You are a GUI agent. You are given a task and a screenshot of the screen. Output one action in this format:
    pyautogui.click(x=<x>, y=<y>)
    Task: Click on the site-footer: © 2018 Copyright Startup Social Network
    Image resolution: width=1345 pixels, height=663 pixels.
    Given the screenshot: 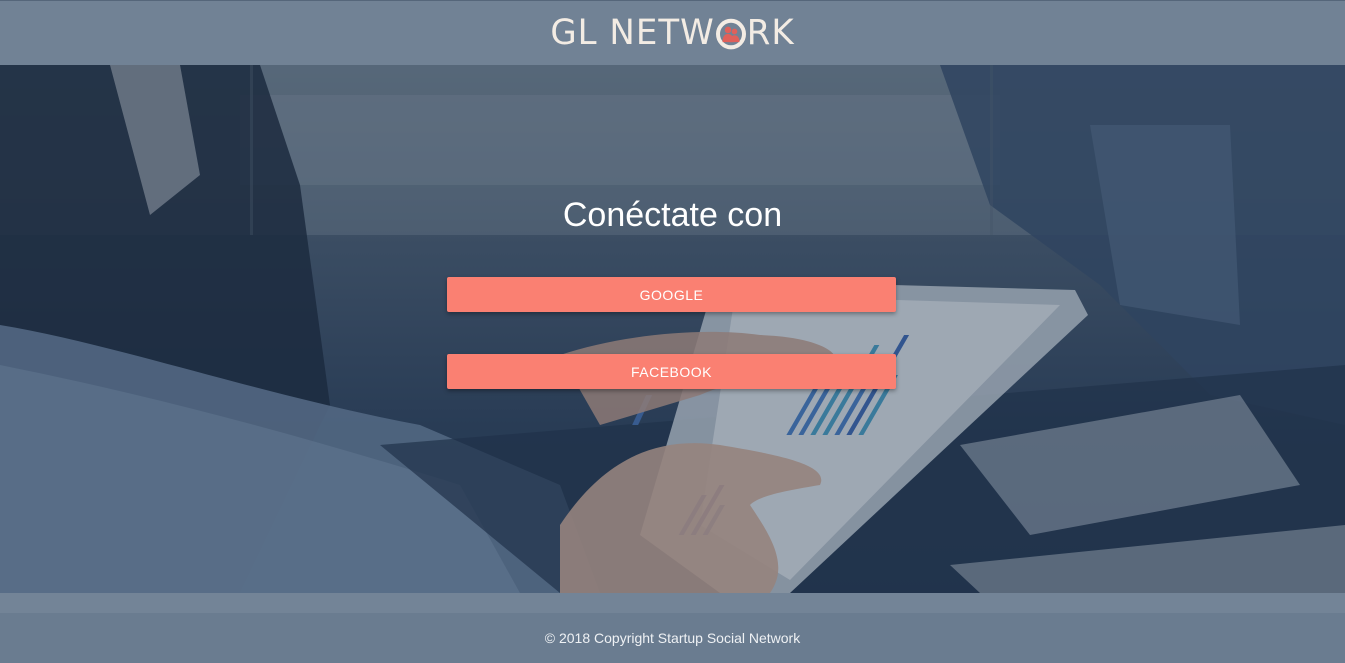 What is the action you would take?
    pyautogui.click(x=672, y=638)
    